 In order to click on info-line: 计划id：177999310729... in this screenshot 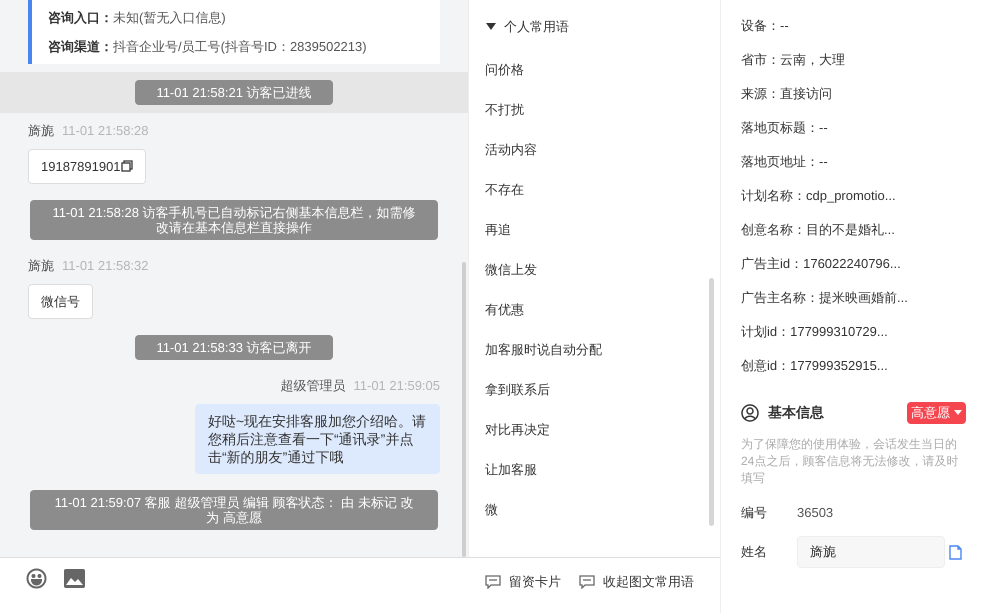, I will do `click(814, 332)`.